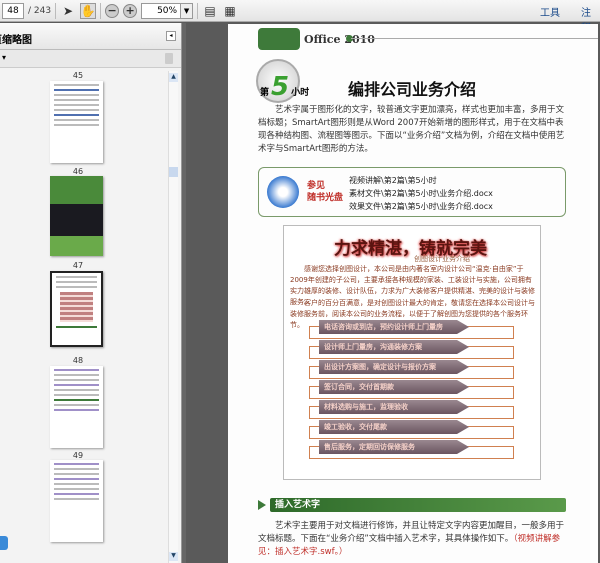 The height and width of the screenshot is (563, 600). I want to click on tools-button: 工具, so click(550, 11).